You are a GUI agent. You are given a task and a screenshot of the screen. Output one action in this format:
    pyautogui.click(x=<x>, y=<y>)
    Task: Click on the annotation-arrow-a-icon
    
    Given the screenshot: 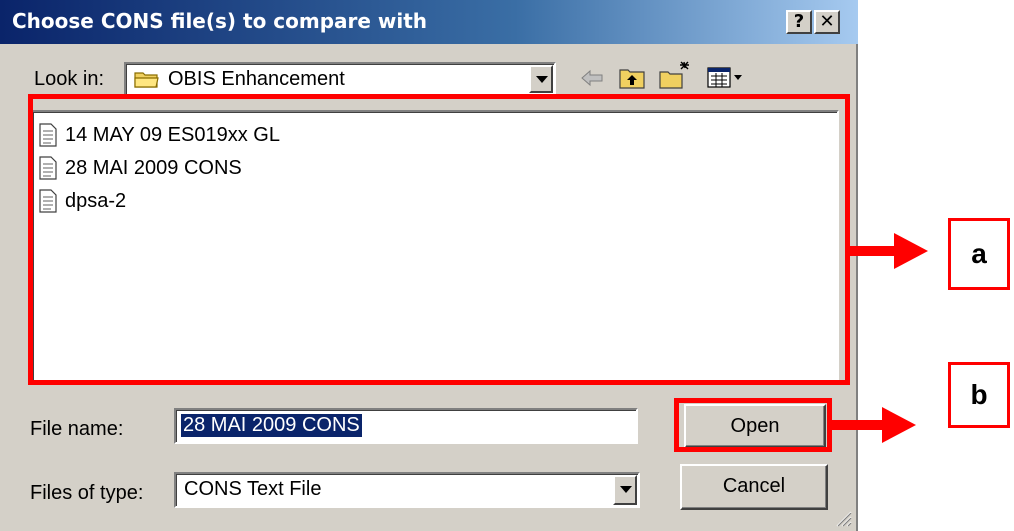 What is the action you would take?
    pyautogui.click(x=887, y=251)
    